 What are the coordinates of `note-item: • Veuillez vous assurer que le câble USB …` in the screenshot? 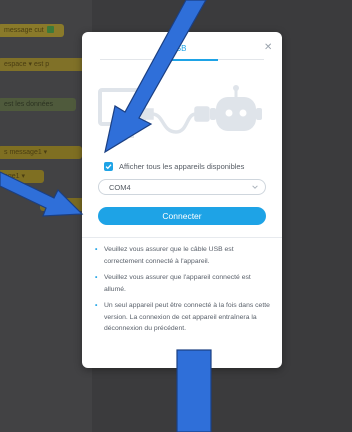 It's located at (164, 255).